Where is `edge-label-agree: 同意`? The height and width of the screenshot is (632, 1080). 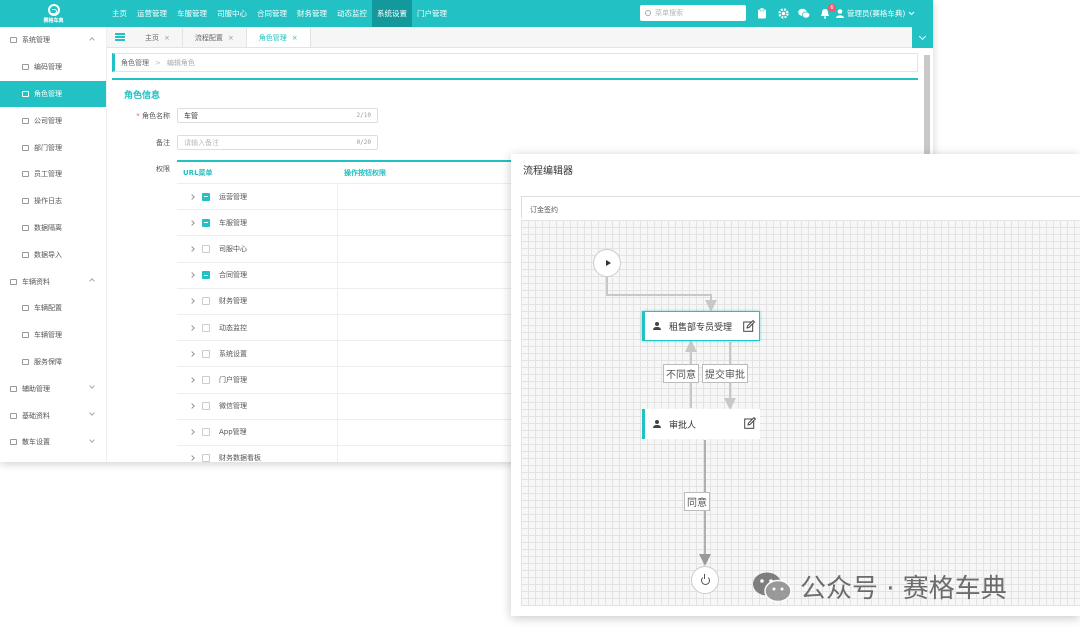 edge-label-agree: 同意 is located at coordinates (697, 501).